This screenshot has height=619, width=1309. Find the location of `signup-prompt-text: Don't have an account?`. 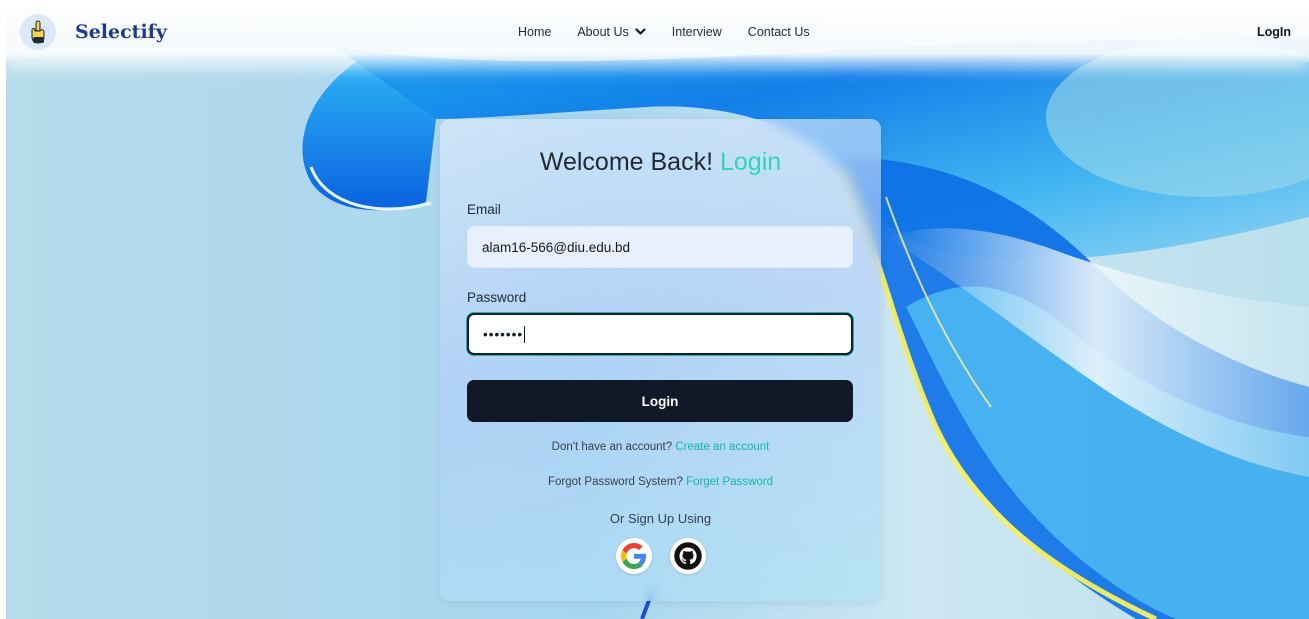

signup-prompt-text: Don't have an account? is located at coordinates (612, 447).